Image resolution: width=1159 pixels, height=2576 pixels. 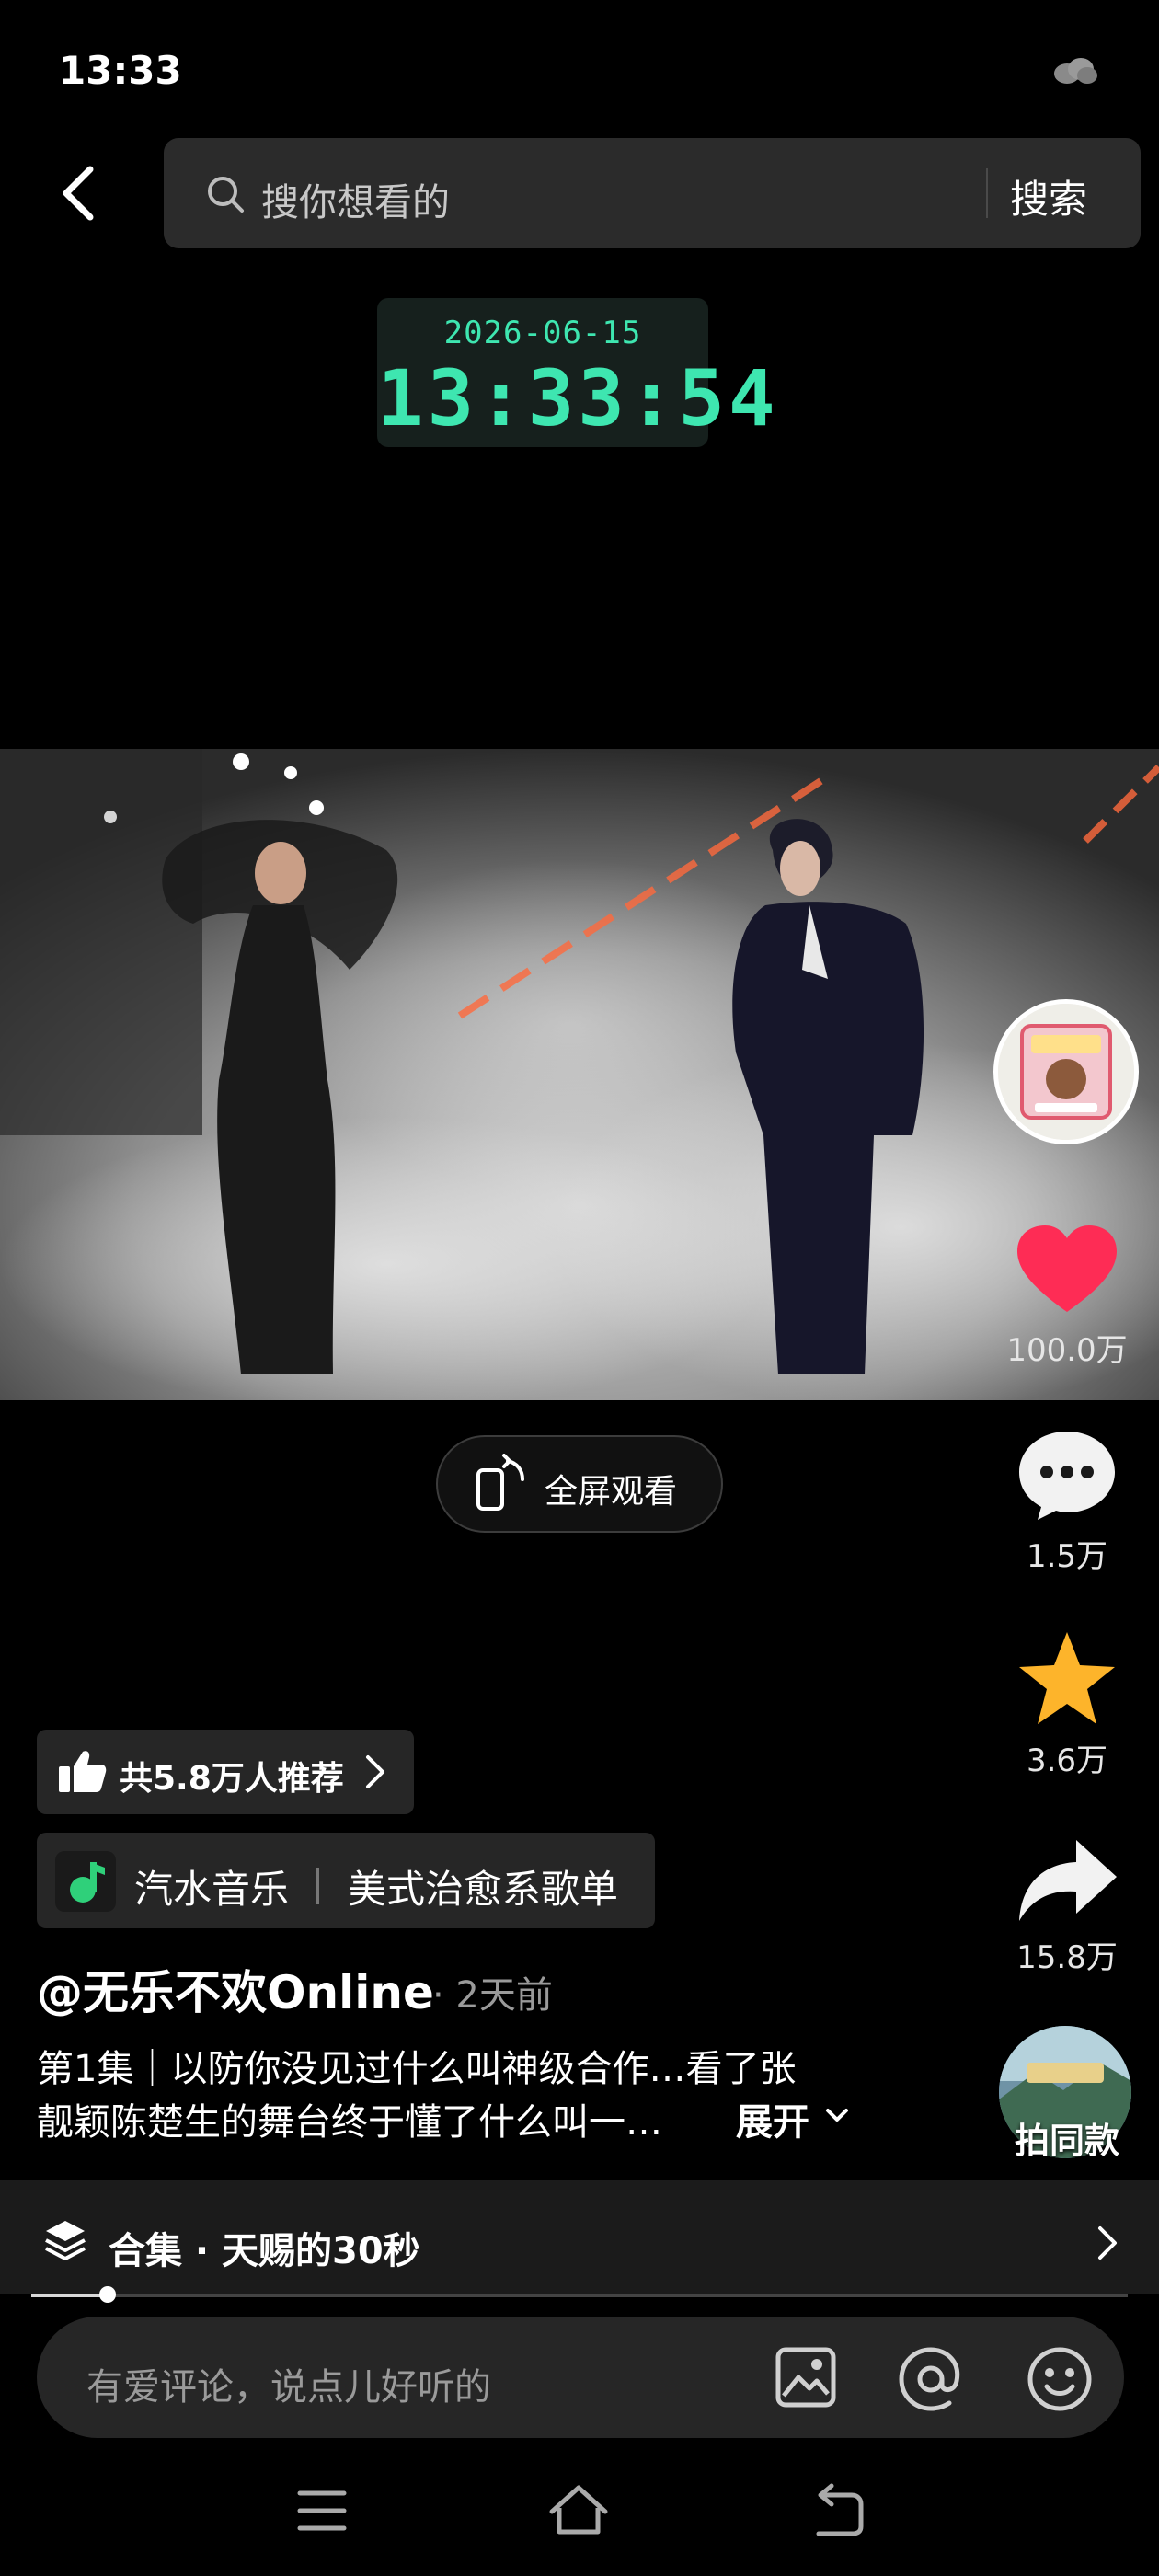 I want to click on search-input: 搜你想看的, so click(x=355, y=198).